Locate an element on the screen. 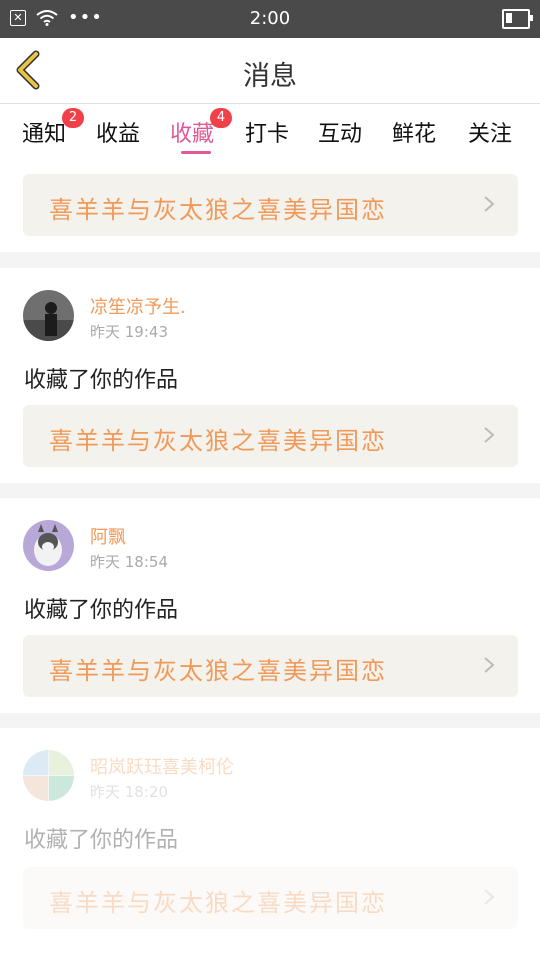 This screenshot has width=540, height=960. username: 阿飘 is located at coordinates (108, 536).